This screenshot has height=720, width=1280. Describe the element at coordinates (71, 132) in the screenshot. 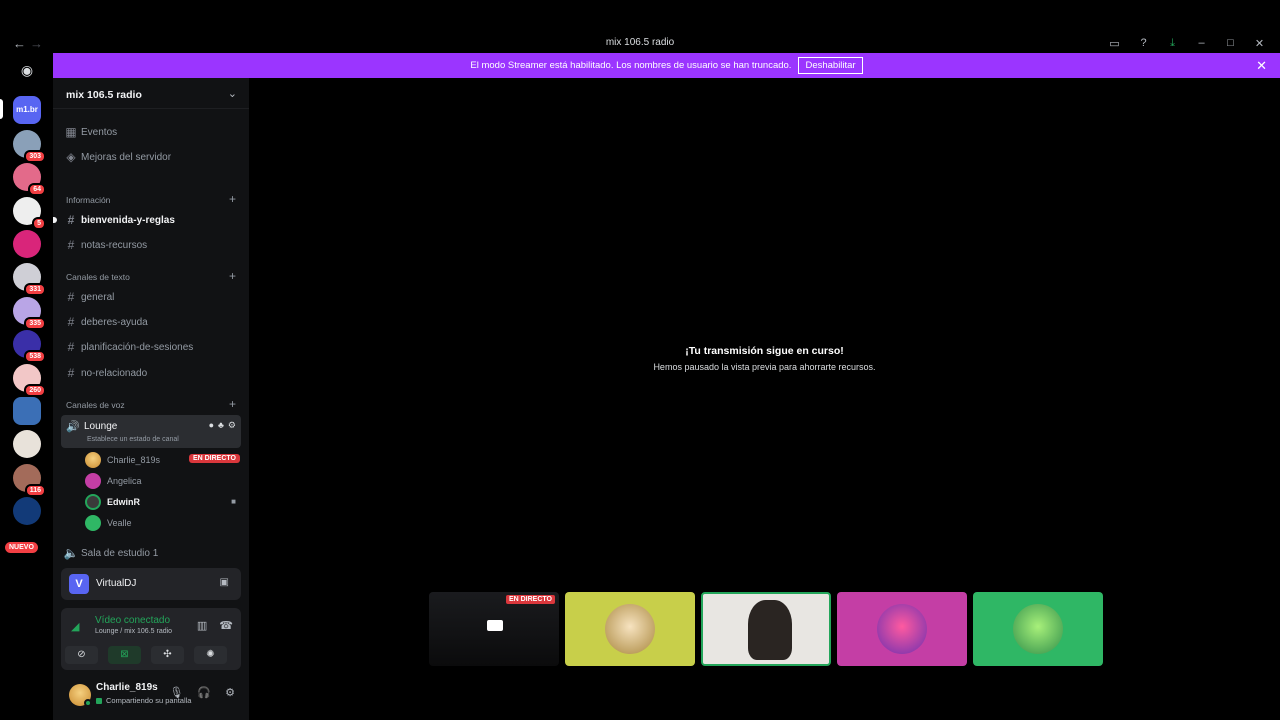

I see `calendar-icon: ▦` at that location.